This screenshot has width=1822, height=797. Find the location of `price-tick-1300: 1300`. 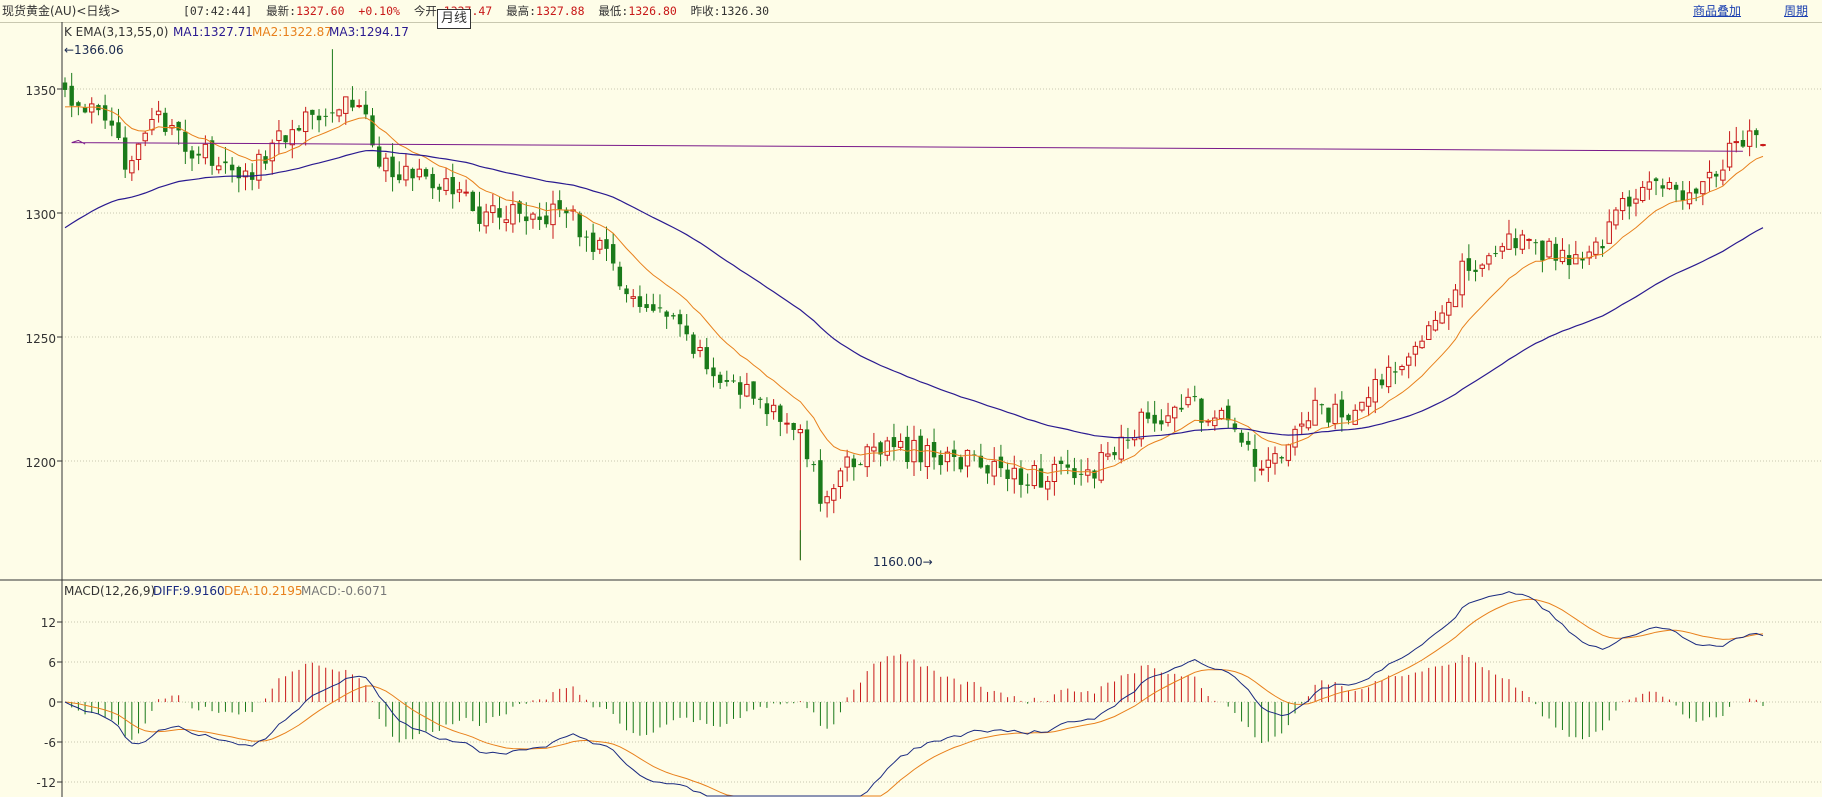

price-tick-1300: 1300 is located at coordinates (40, 215).